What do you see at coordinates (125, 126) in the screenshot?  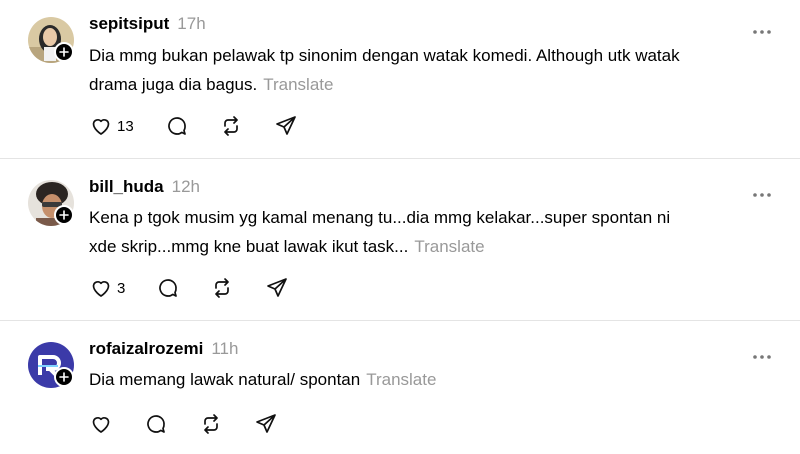 I see `like-count: 13` at bounding box center [125, 126].